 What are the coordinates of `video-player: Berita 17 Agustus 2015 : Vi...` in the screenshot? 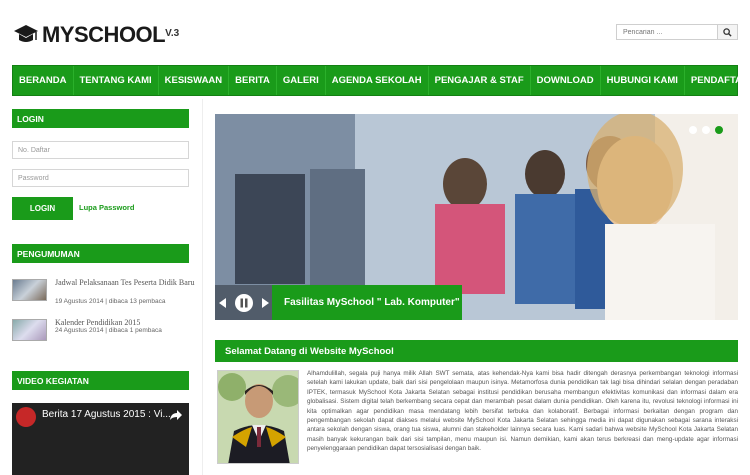 It's located at (100, 439).